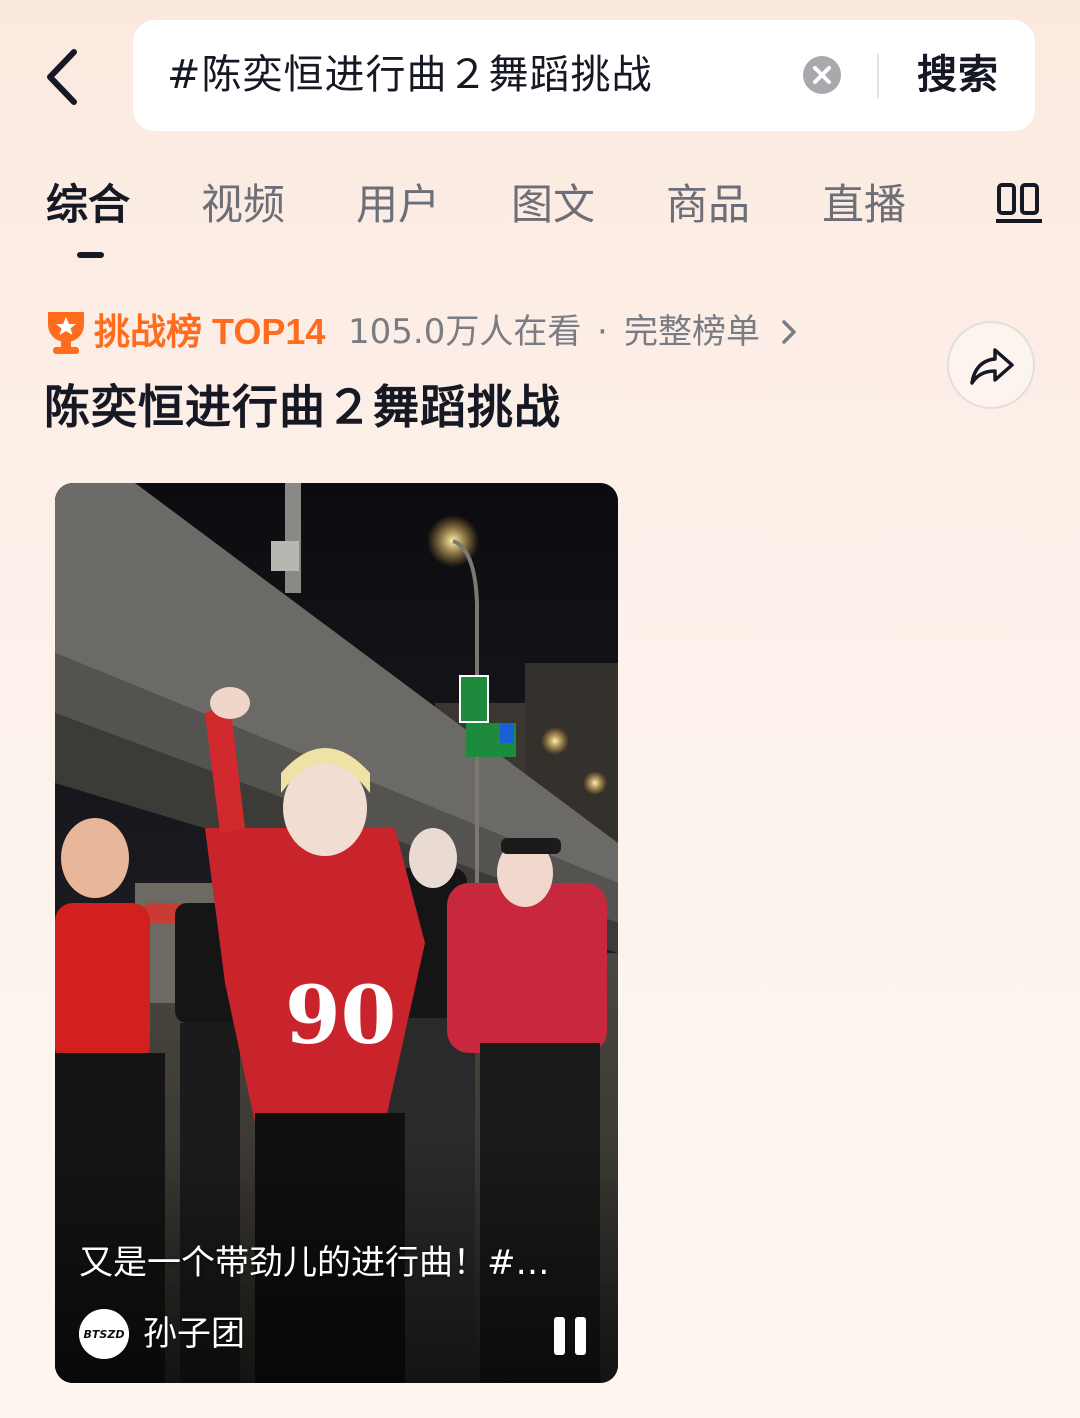  What do you see at coordinates (88, 205) in the screenshot?
I see `tab-comprehensive: 综合` at bounding box center [88, 205].